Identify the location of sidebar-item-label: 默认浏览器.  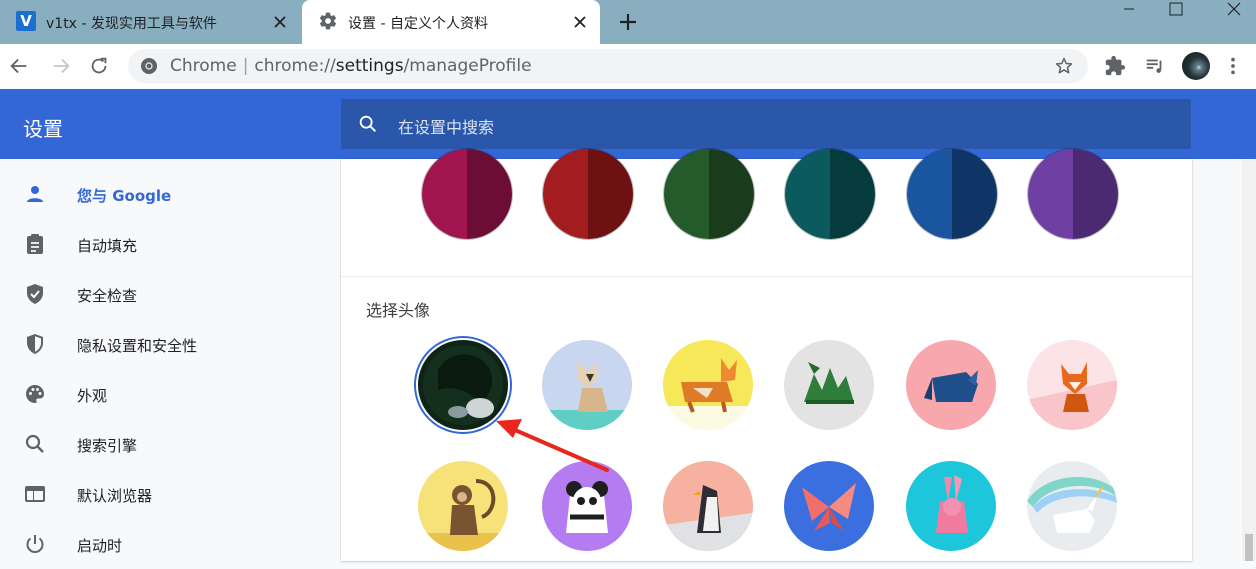
(115, 496).